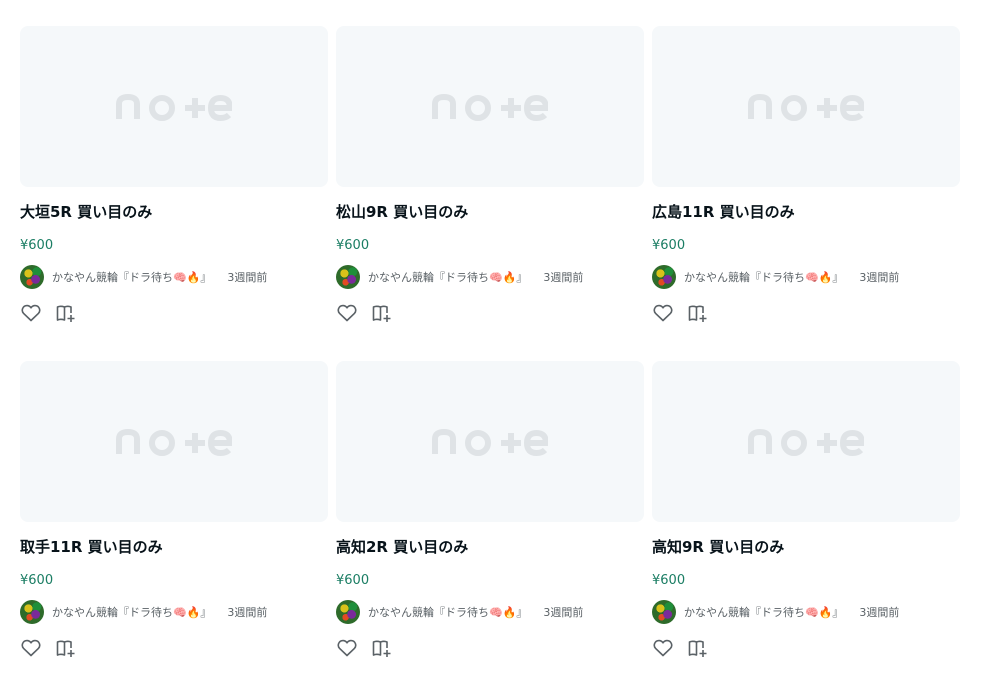 Image resolution: width=988 pixels, height=696 pixels. Describe the element at coordinates (806, 547) in the screenshot. I see `note-title: 高知9R 買い目のみ` at that location.